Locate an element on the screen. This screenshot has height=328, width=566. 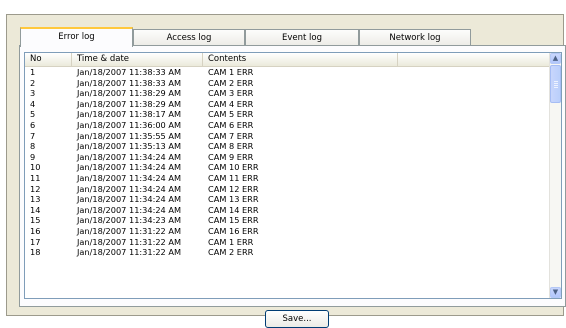
cell-no: 10 is located at coordinates (35, 167).